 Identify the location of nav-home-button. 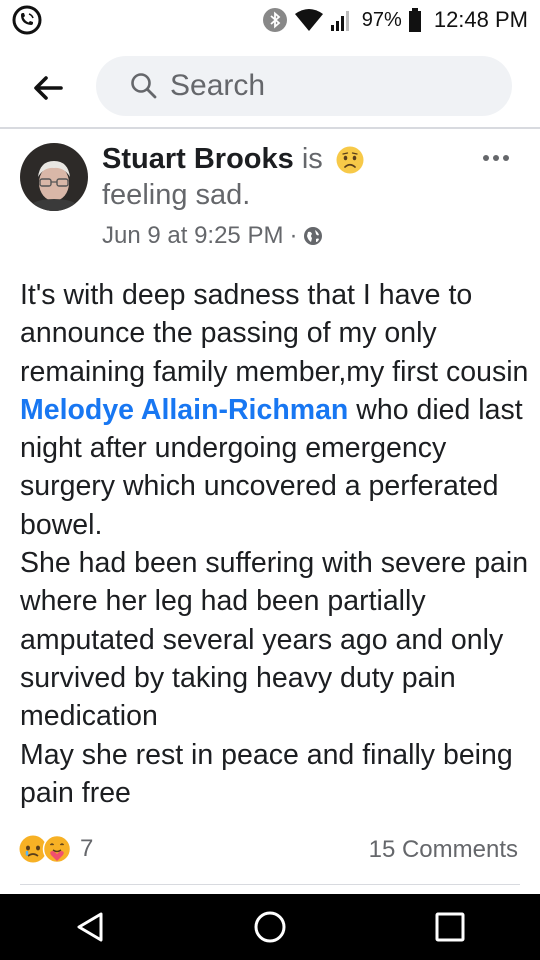
(270, 927).